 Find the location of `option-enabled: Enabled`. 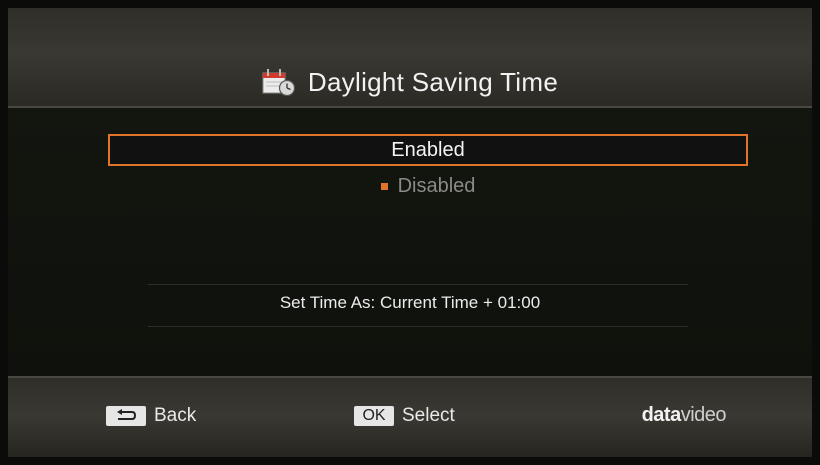

option-enabled: Enabled is located at coordinates (428, 150).